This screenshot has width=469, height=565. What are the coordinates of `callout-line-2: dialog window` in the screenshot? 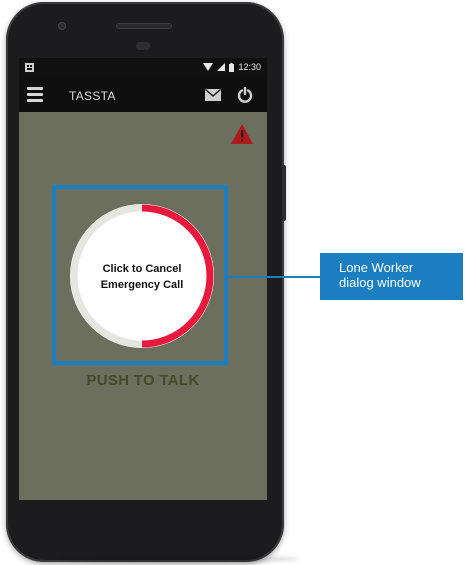 It's located at (380, 282).